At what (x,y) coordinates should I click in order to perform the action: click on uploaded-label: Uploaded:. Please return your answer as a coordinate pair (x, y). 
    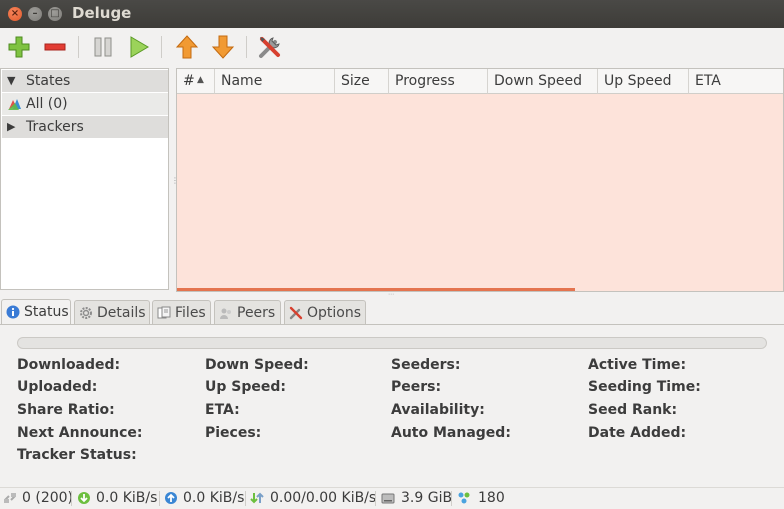
    Looking at the image, I should click on (57, 387).